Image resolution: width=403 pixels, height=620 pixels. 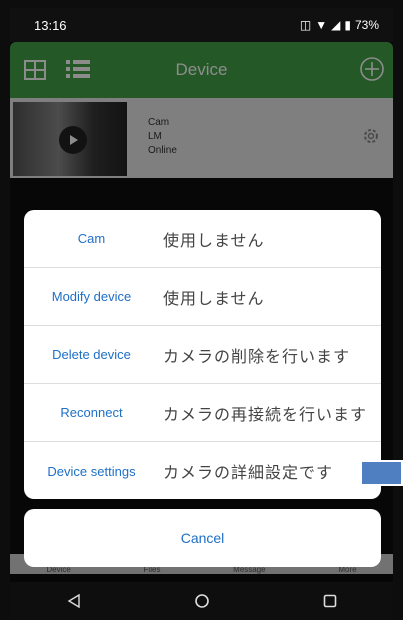 I want to click on status-icons: ◫ ▼ ◢ ▮ 73%, so click(x=339, y=25).